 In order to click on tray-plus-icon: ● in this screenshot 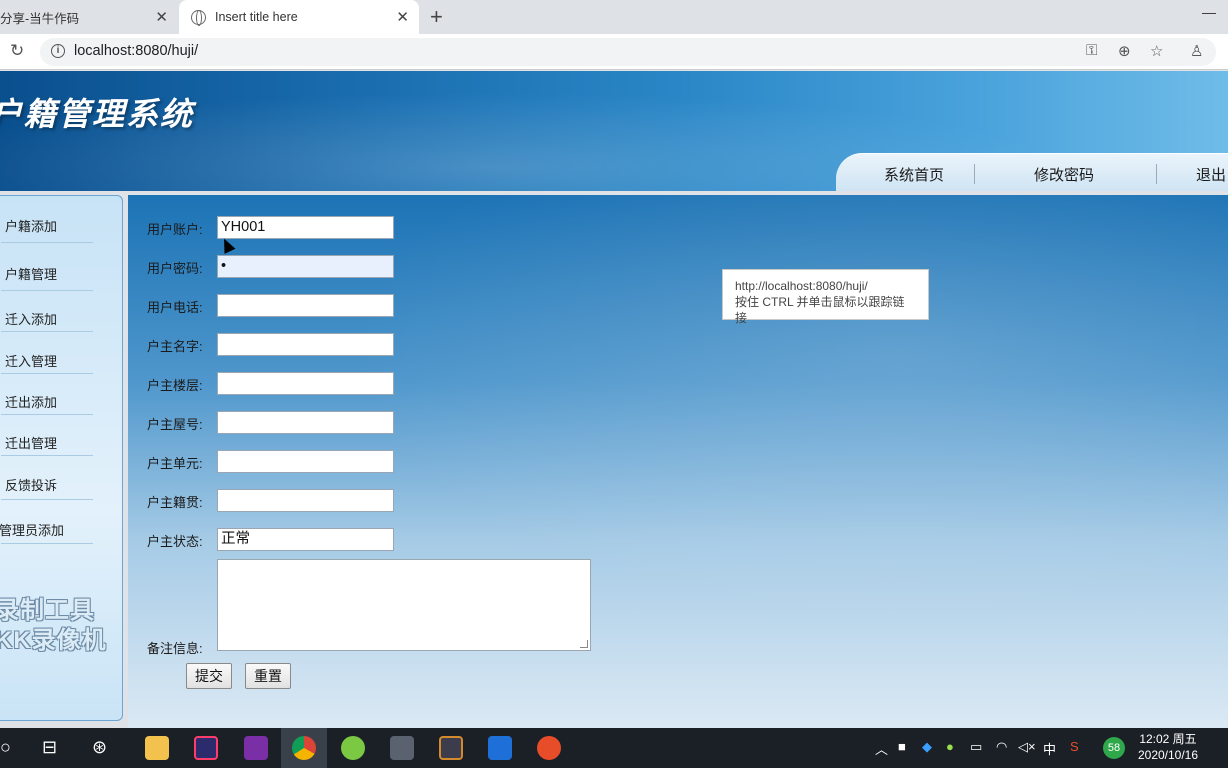, I will do `click(950, 746)`.